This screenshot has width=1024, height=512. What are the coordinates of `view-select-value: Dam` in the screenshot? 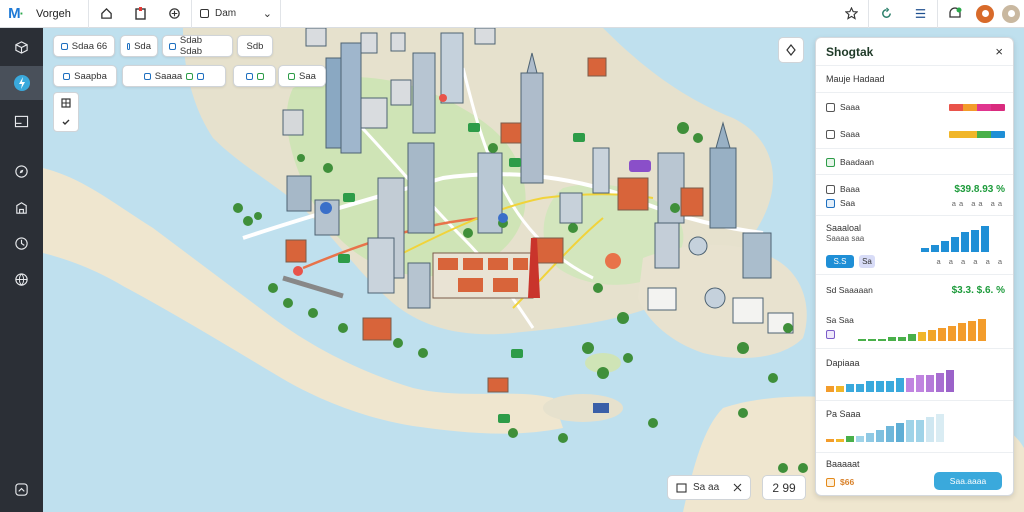 It's located at (226, 13).